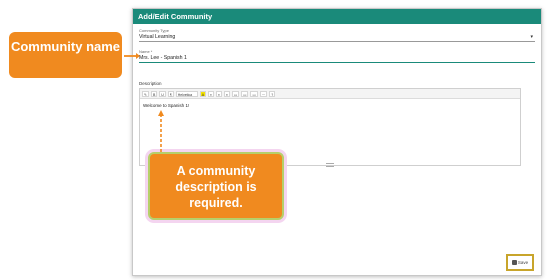 The height and width of the screenshot is (280, 552). I want to click on description-arrow-head, so click(161, 113).